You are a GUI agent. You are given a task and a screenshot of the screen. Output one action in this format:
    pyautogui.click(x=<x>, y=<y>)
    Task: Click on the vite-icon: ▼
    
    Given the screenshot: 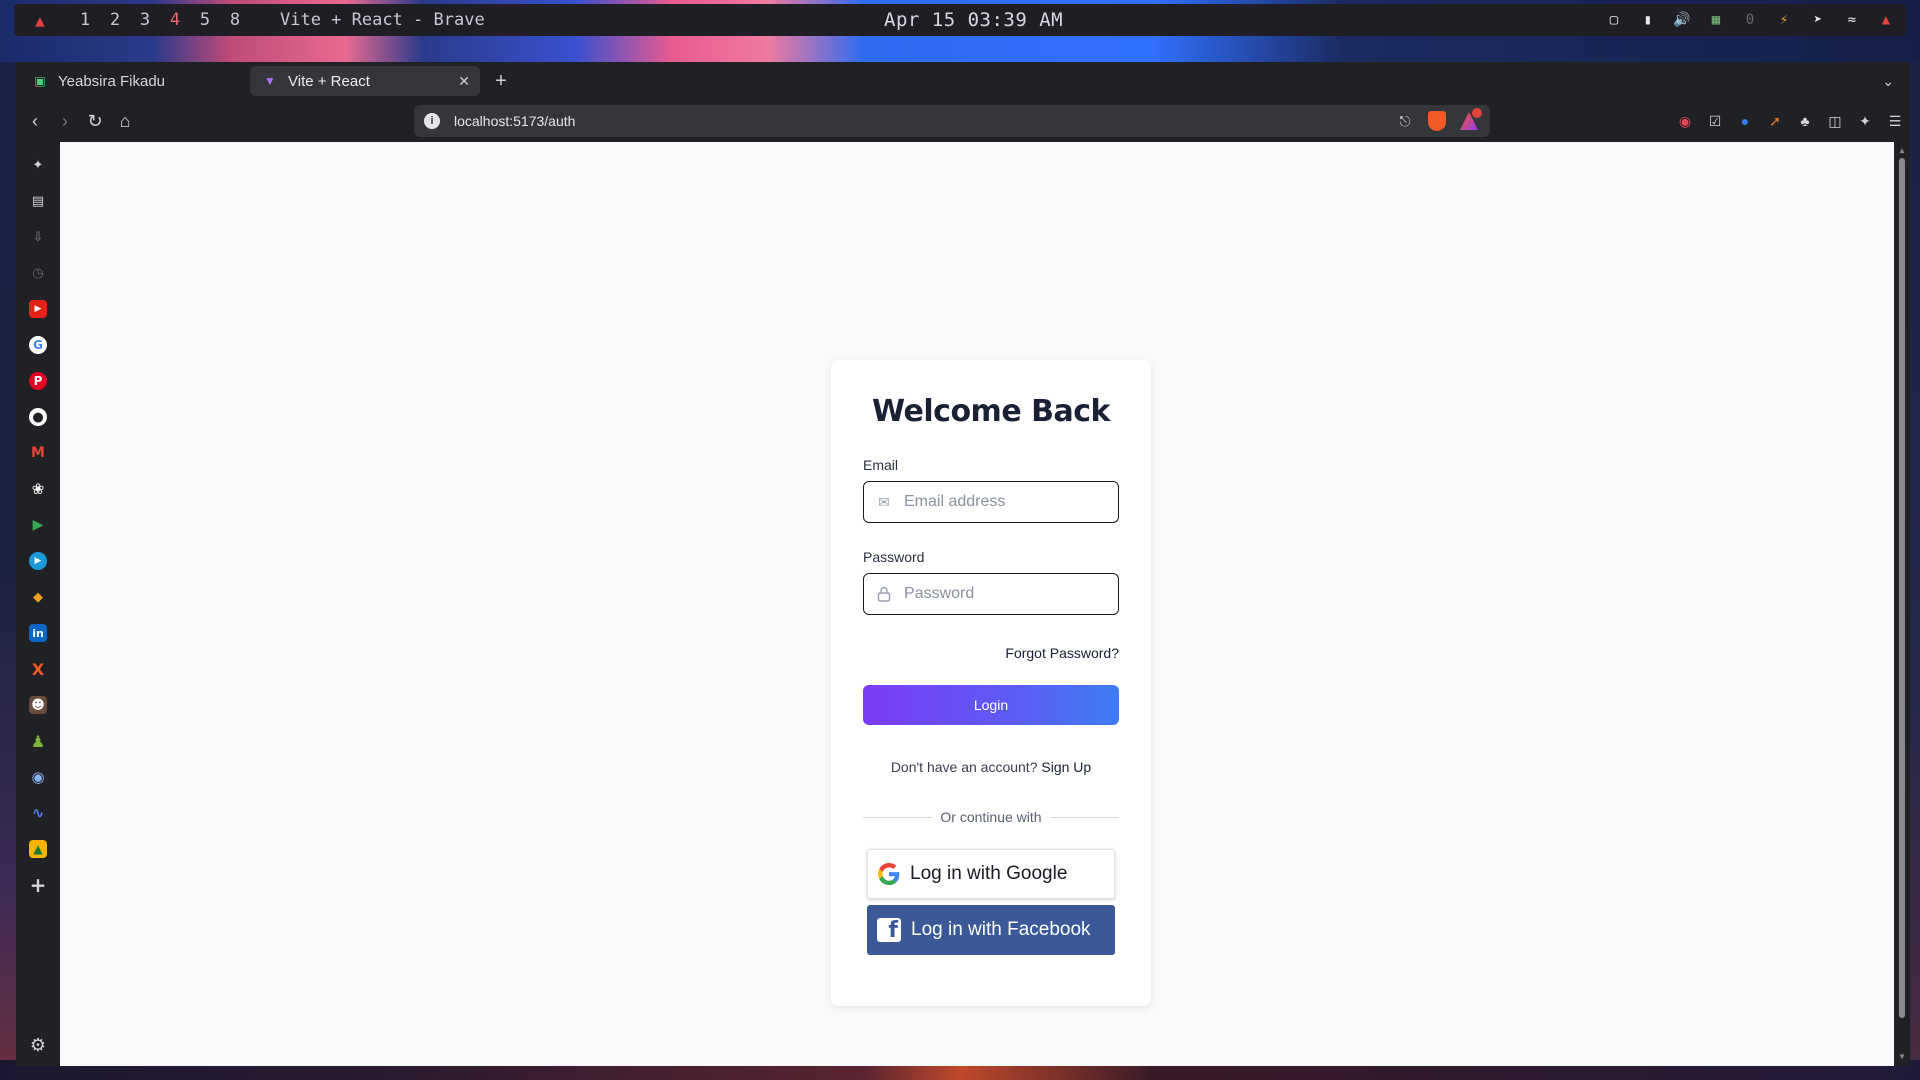 What is the action you would take?
    pyautogui.click(x=270, y=81)
    